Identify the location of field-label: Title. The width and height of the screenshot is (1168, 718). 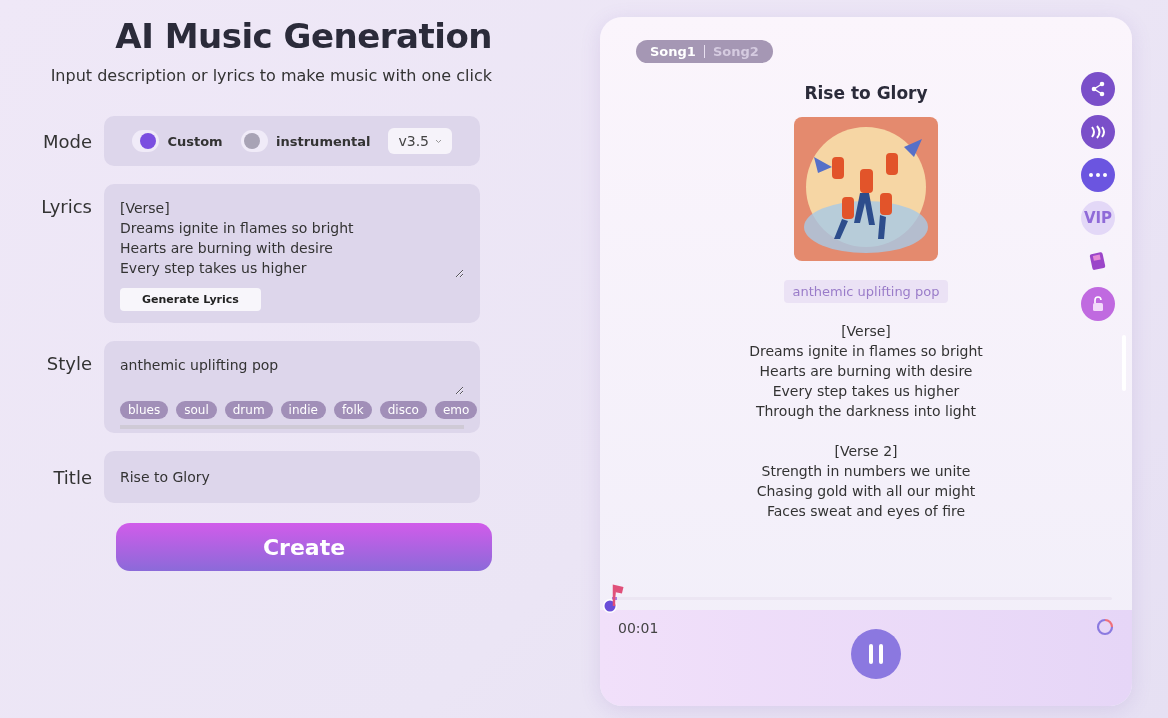
(72, 477).